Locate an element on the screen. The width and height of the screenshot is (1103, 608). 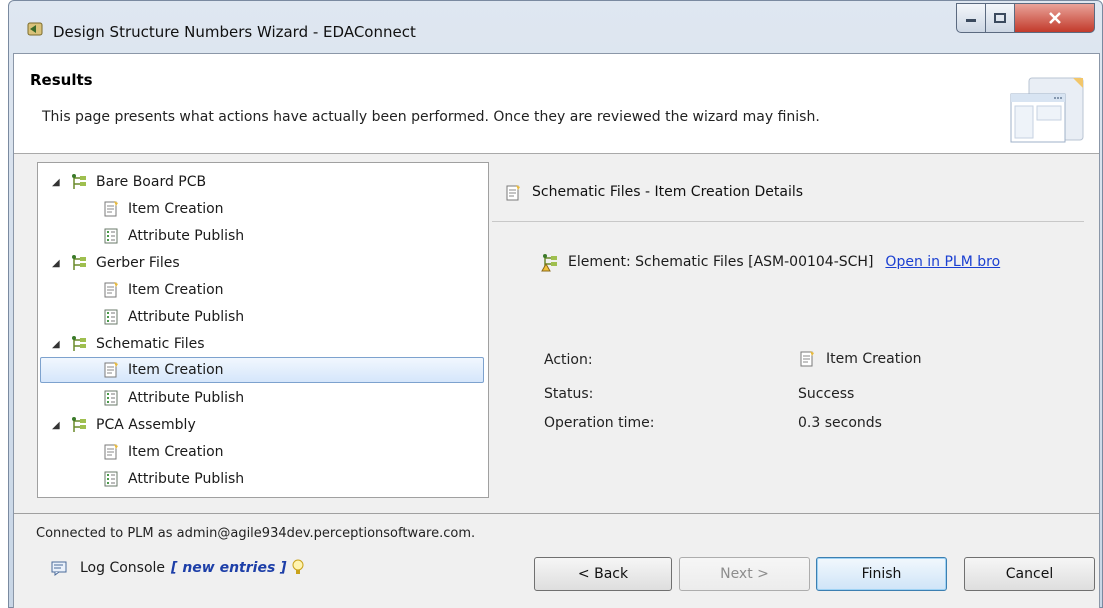
element-warning-icon is located at coordinates (549, 263).